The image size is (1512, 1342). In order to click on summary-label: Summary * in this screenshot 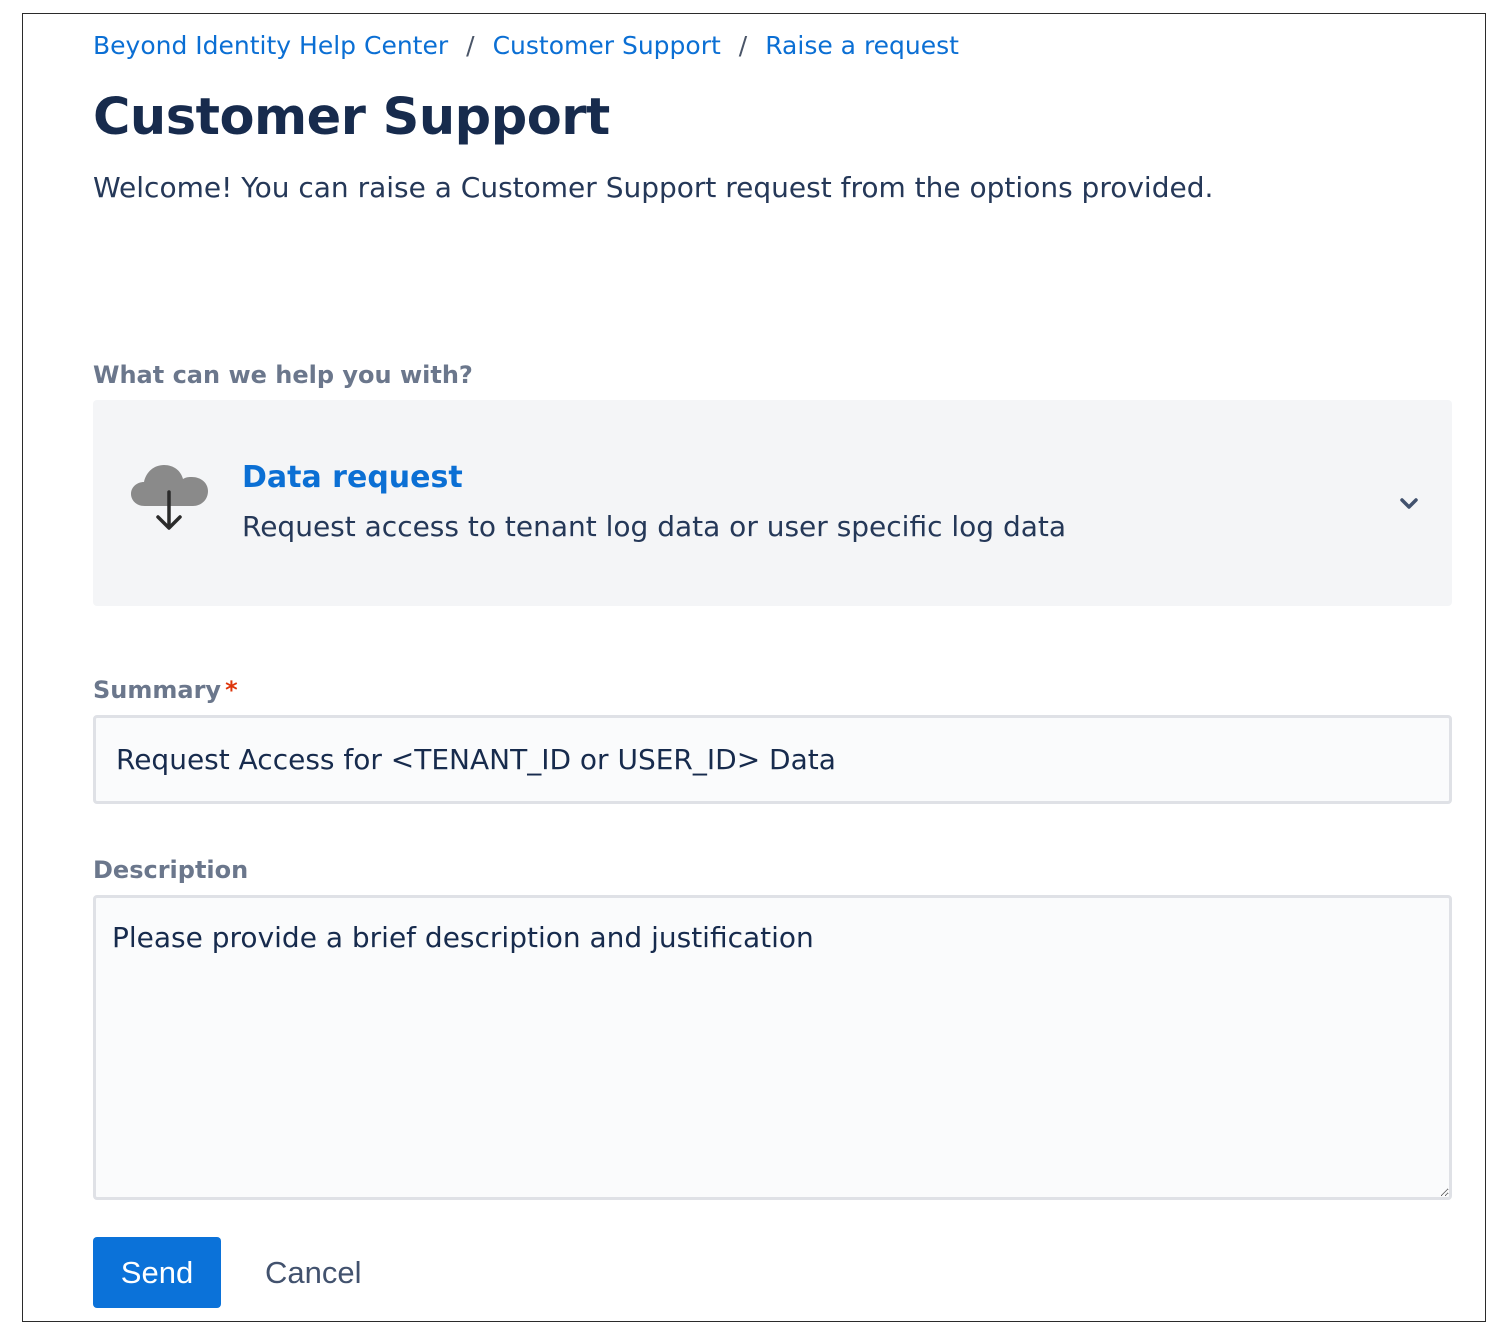, I will do `click(165, 690)`.